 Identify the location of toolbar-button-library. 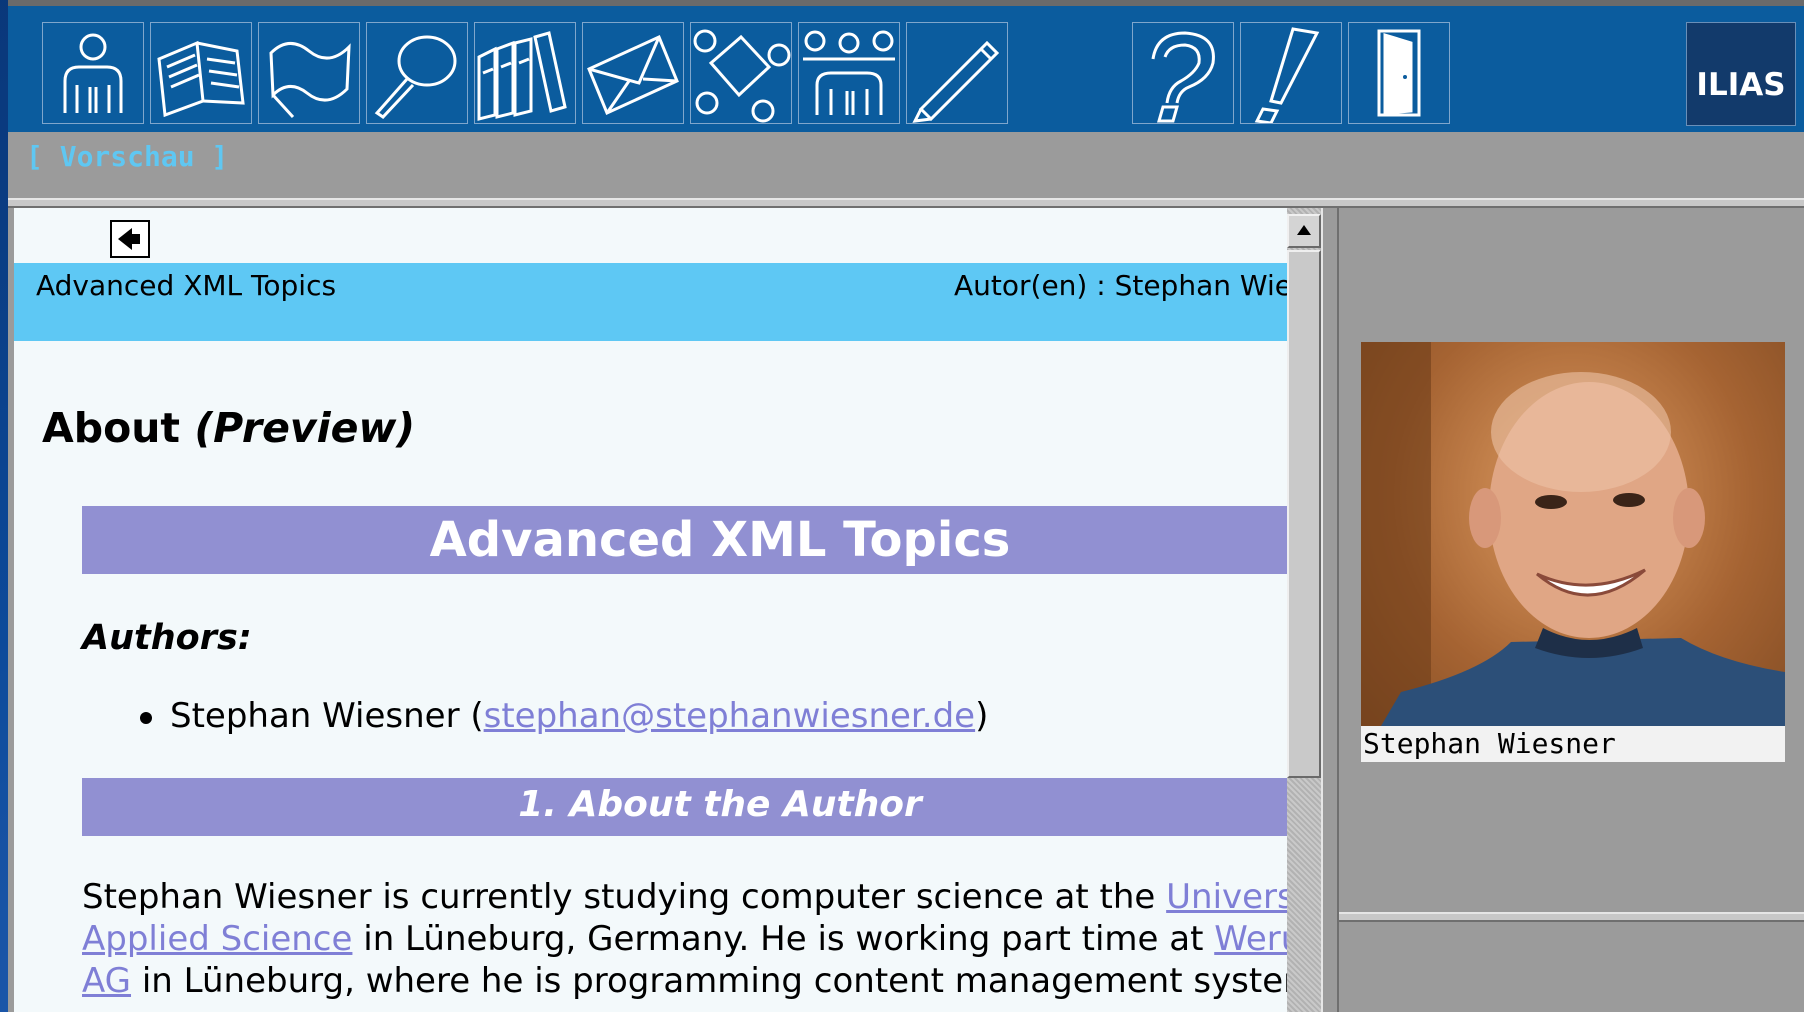
(525, 73).